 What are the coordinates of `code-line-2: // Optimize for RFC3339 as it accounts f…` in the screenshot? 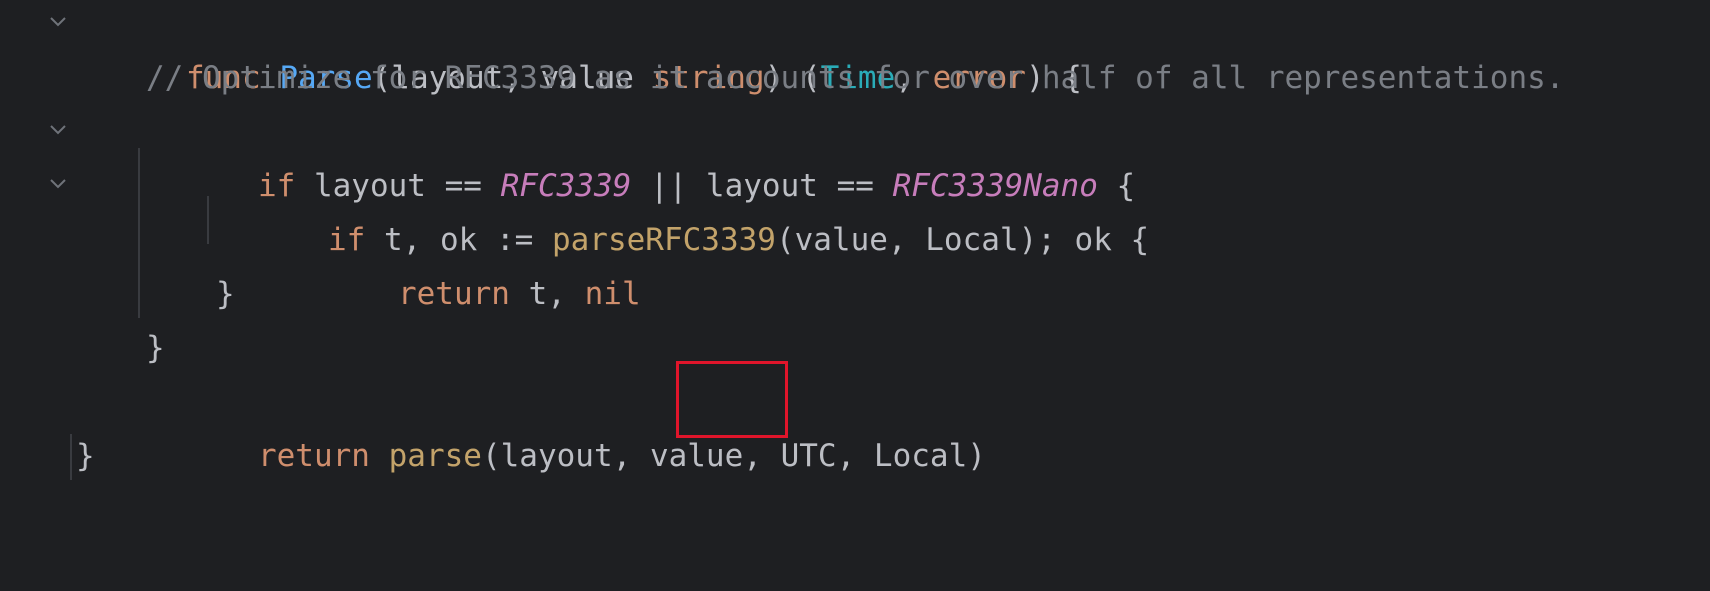 It's located at (855, 78).